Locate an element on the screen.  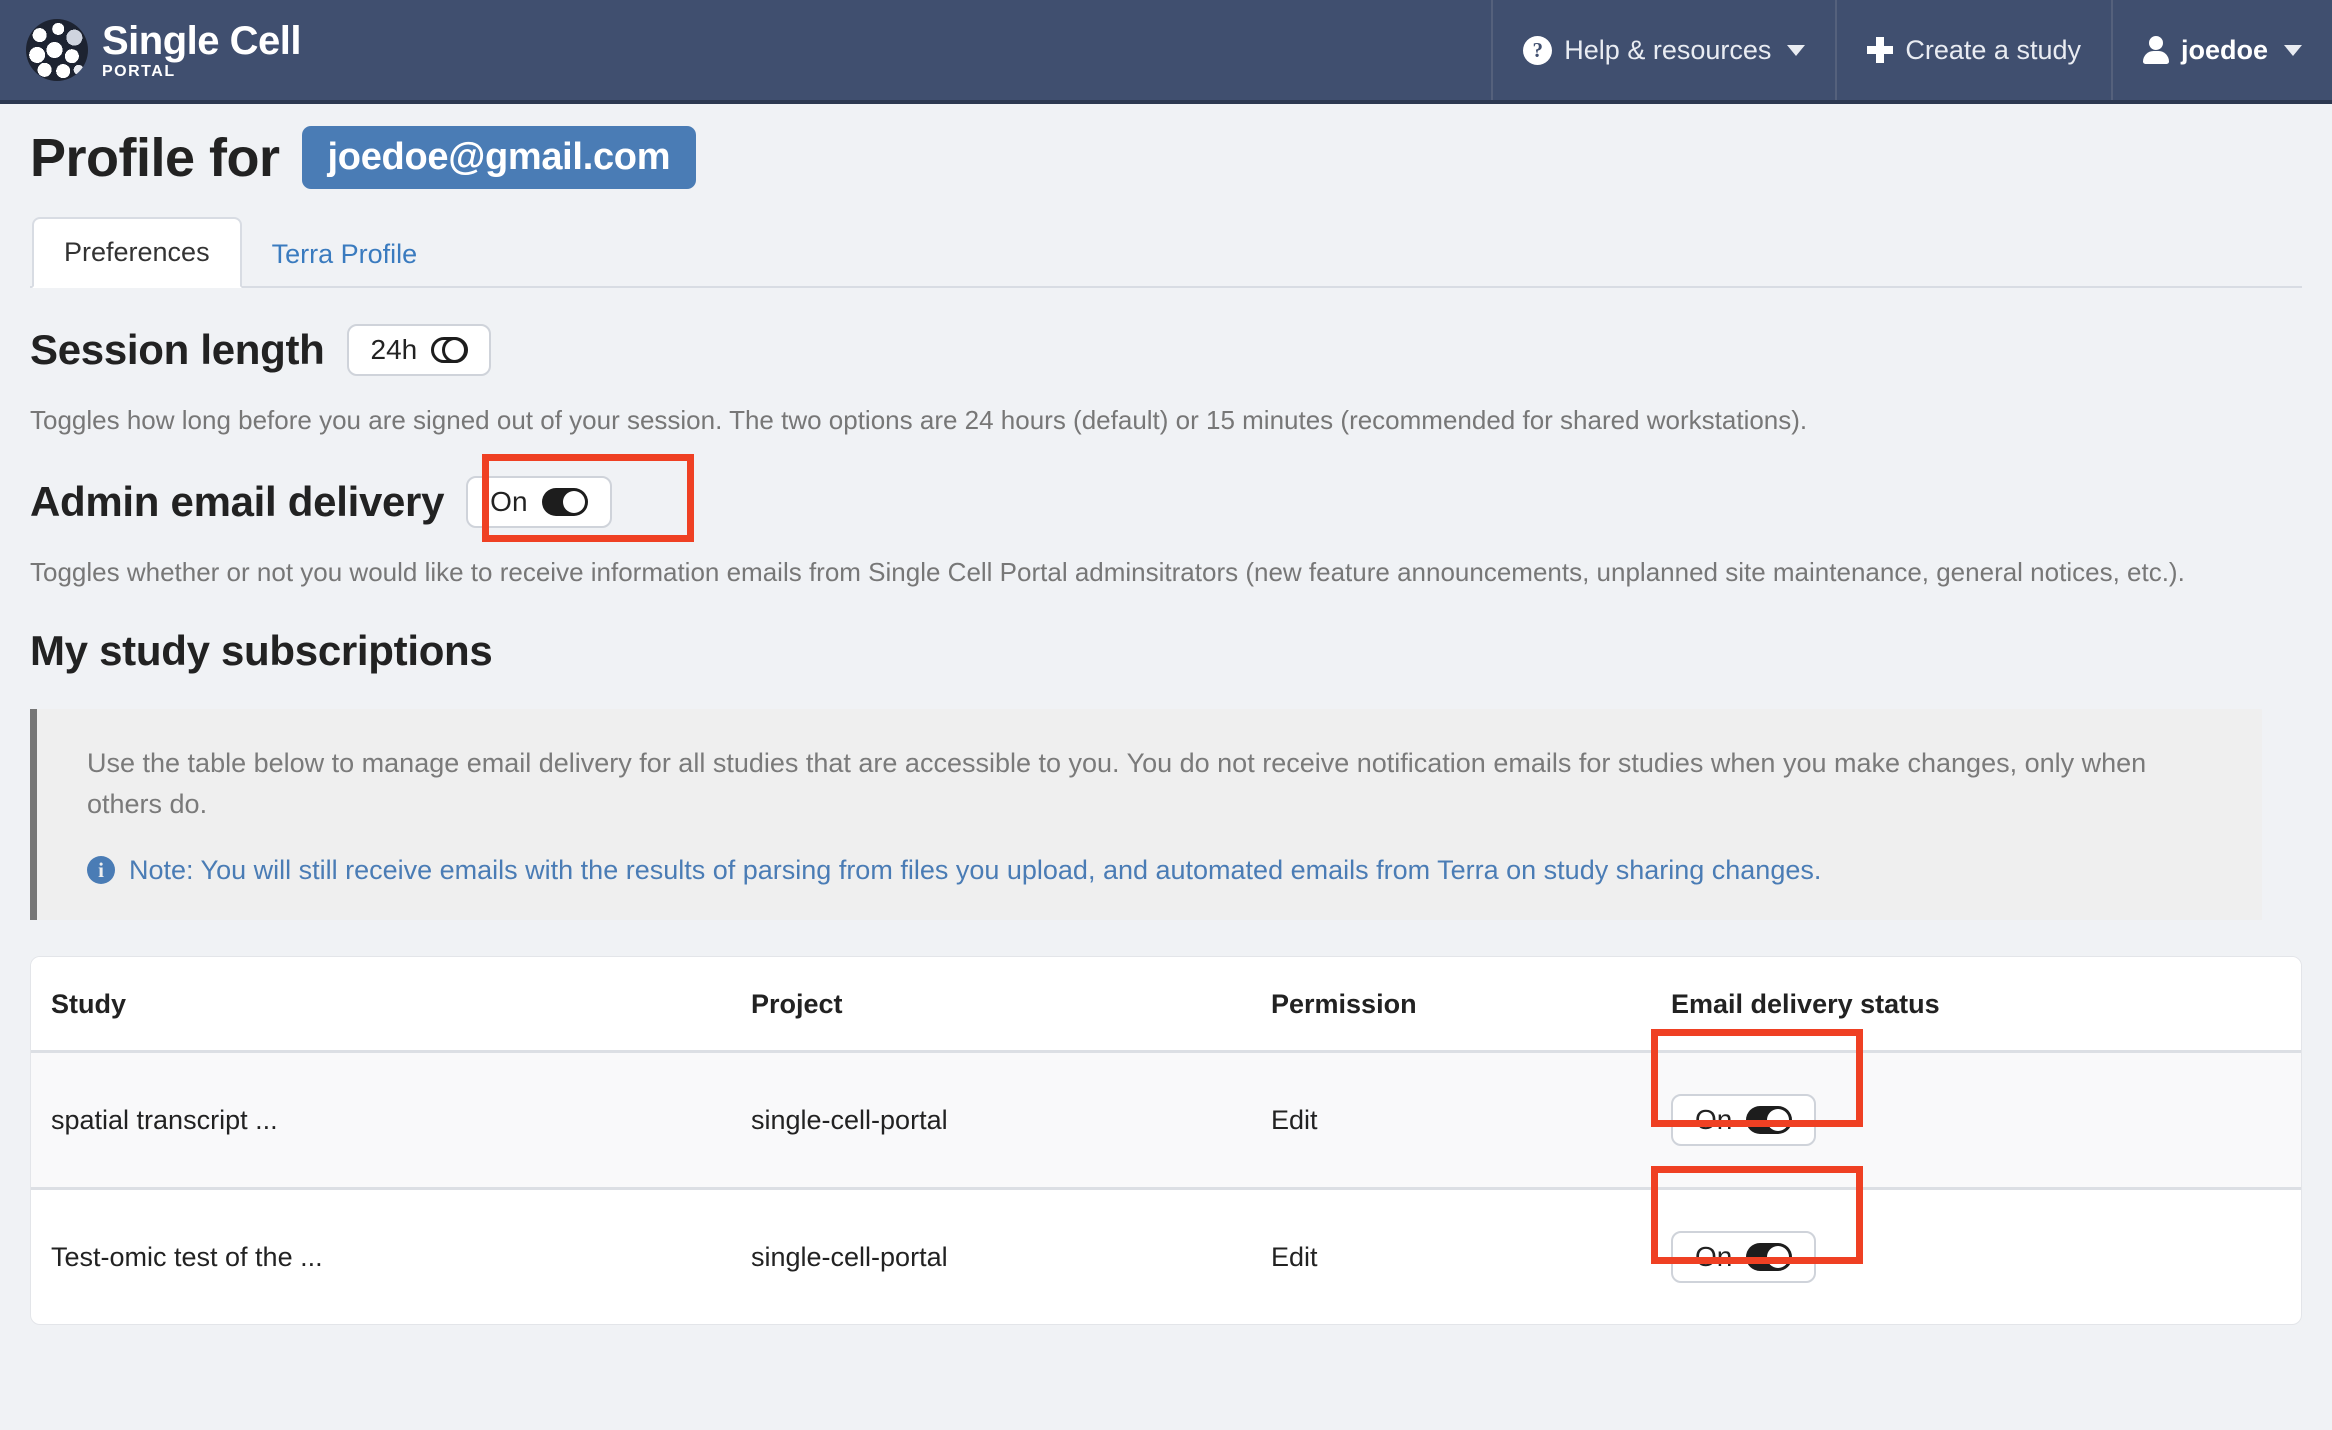
session-length-row: Session length 24h is located at coordinates (1166, 350).